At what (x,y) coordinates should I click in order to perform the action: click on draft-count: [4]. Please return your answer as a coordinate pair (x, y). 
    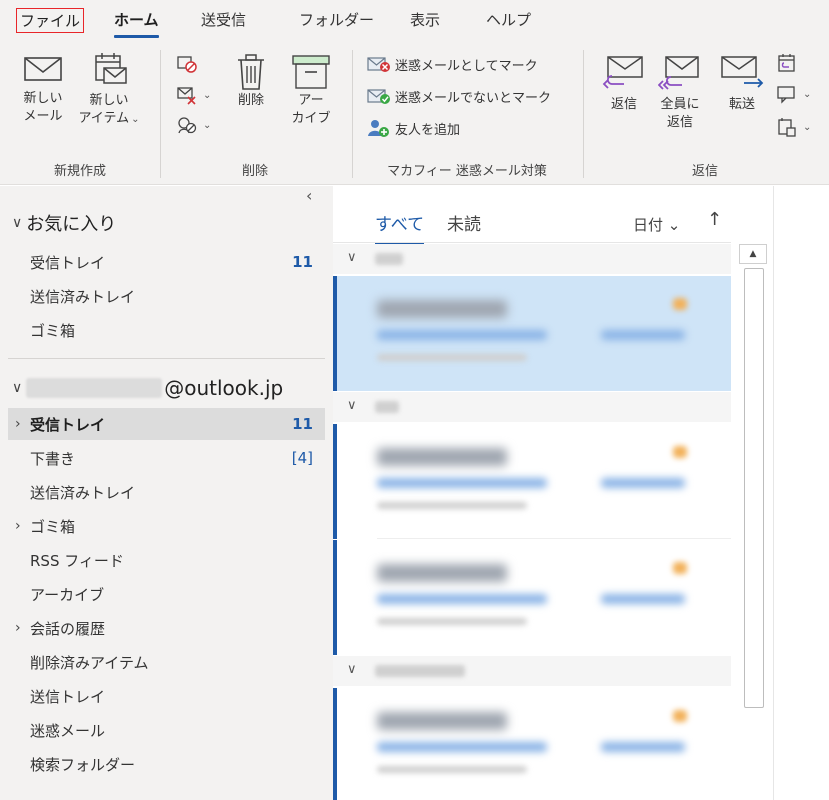
    Looking at the image, I should click on (302, 458).